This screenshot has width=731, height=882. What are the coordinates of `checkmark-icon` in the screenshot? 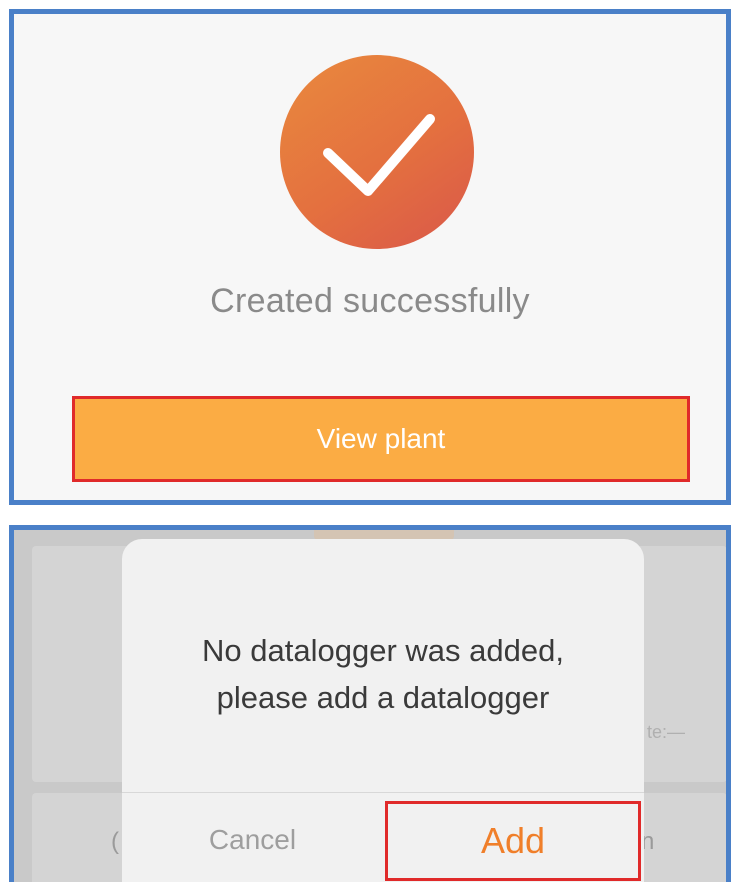 It's located at (379, 155).